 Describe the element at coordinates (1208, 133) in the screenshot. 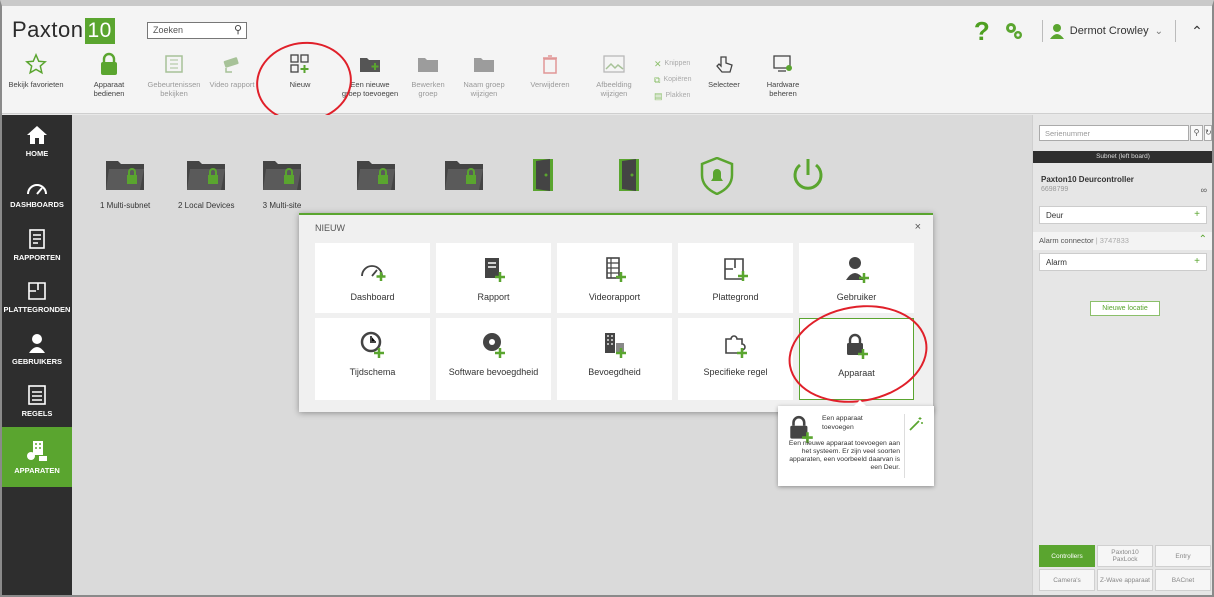

I see `refresh-icon: ↻` at that location.